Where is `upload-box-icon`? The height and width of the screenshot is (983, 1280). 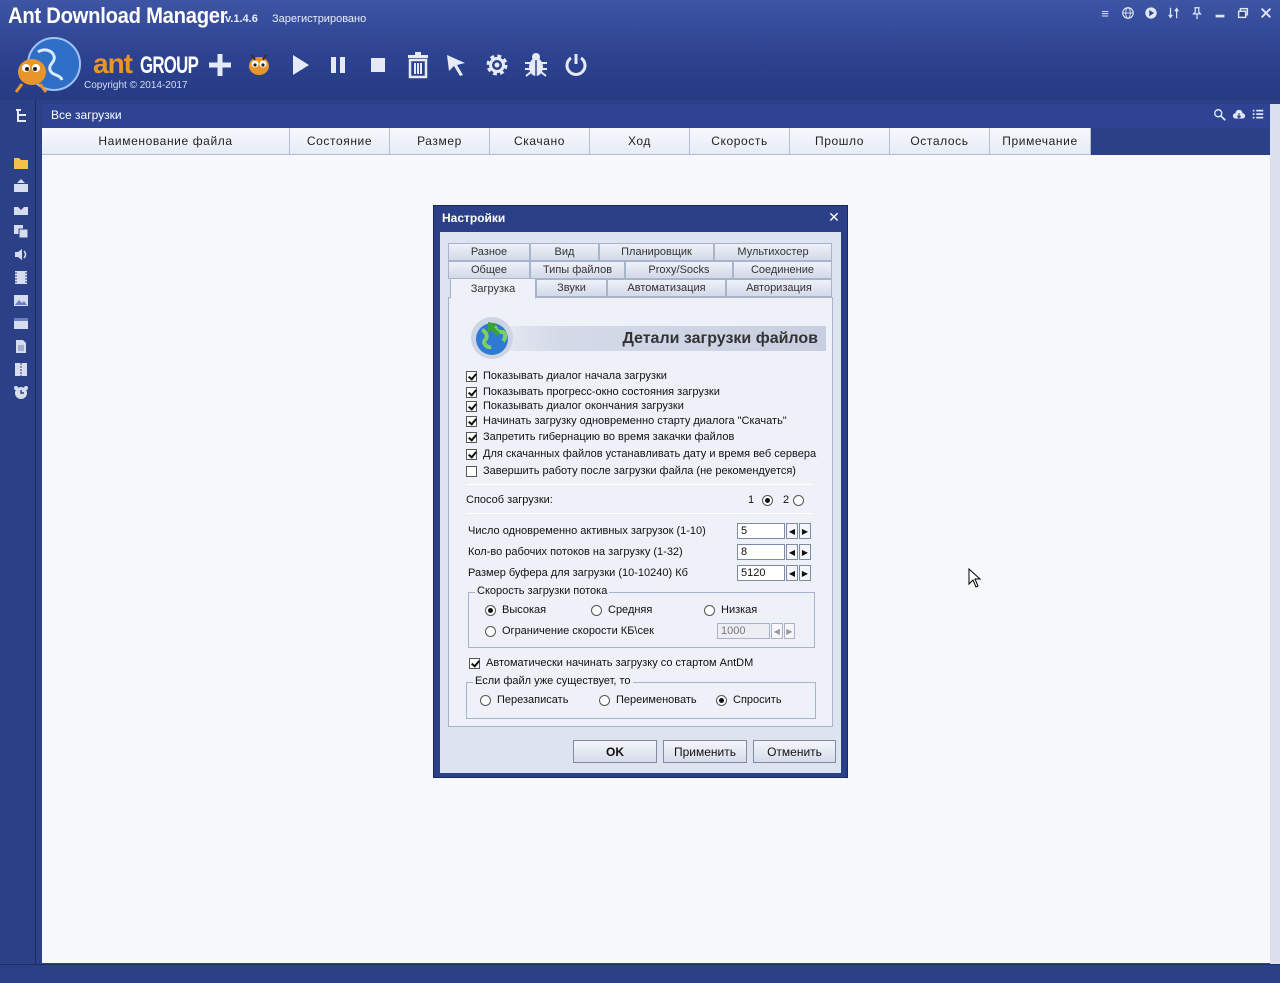
upload-box-icon is located at coordinates (20, 185).